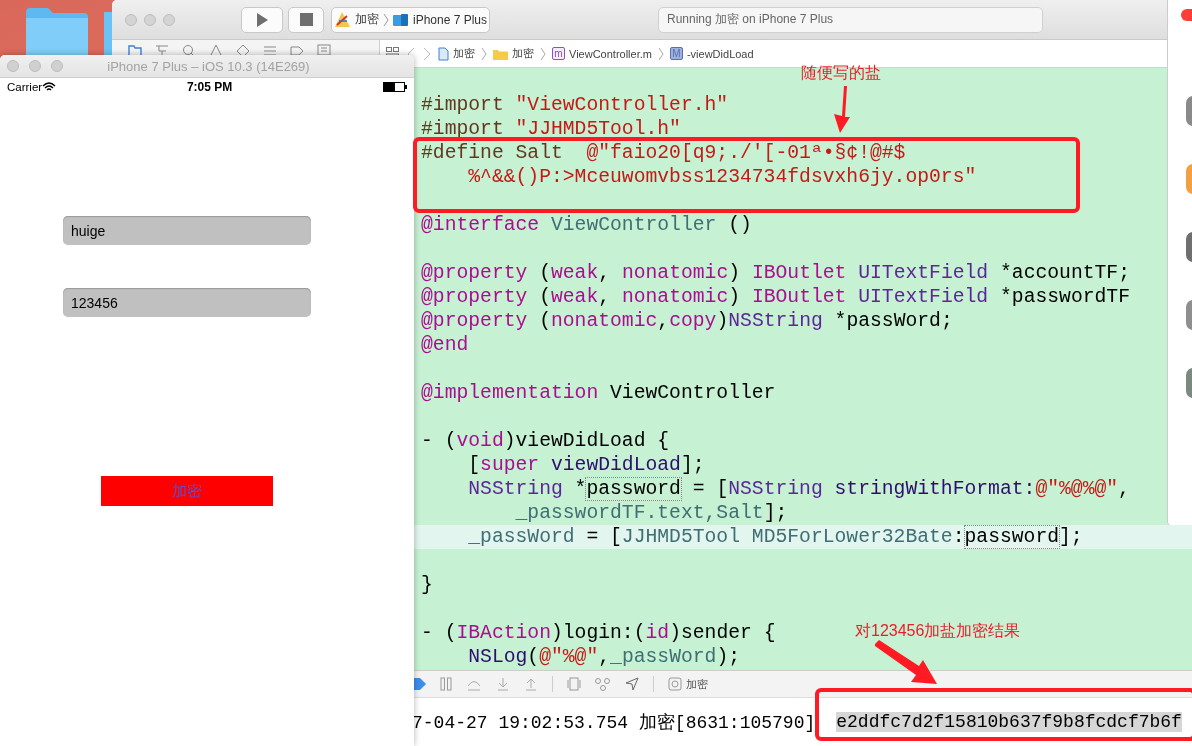 This screenshot has height=746, width=1192. I want to click on breakpoint-icon, so click(420, 684).